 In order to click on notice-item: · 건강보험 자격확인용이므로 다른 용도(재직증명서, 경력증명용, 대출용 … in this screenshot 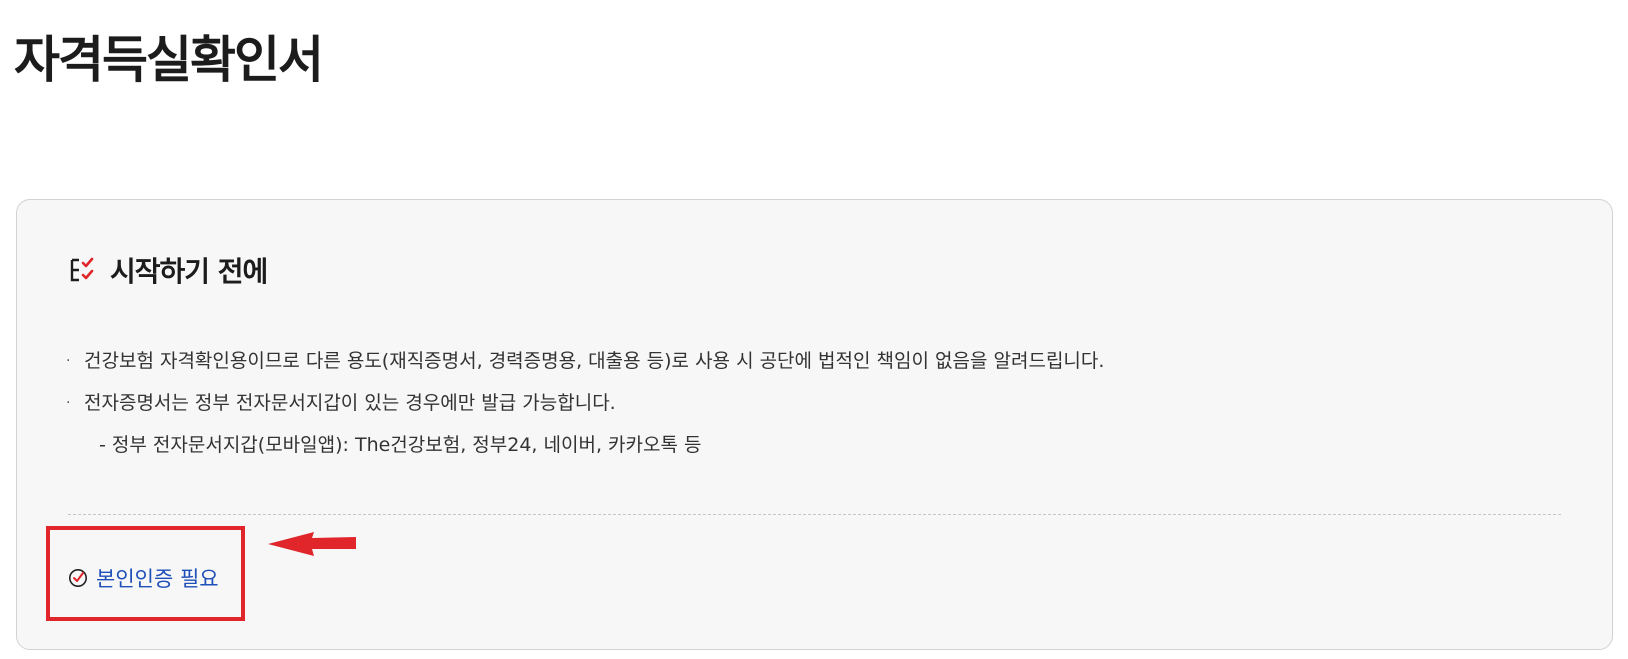, I will do `click(585, 361)`.